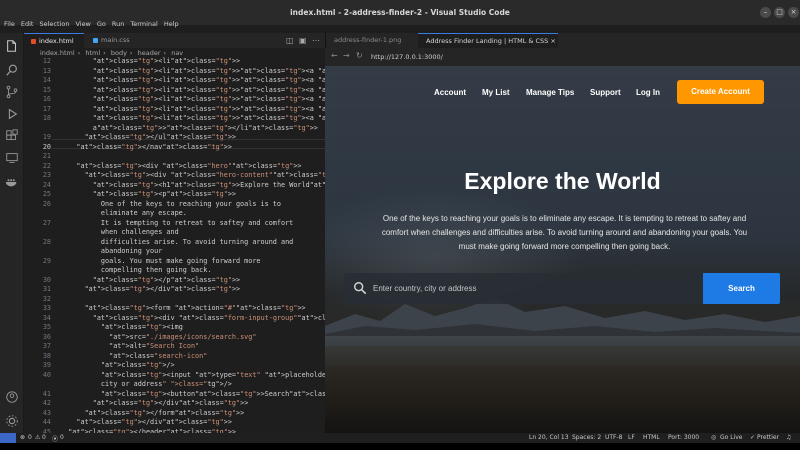 The height and width of the screenshot is (450, 800). Describe the element at coordinates (334, 55) in the screenshot. I see `back-arrow-icon: ←` at that location.